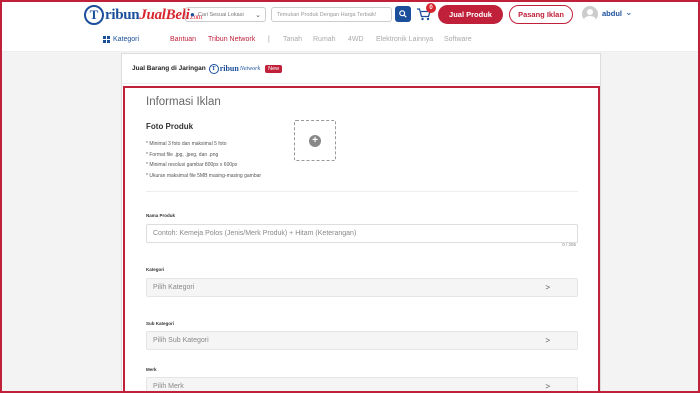 The width and height of the screenshot is (700, 393). I want to click on location-placeholder: Cari Sesuai Lokasi, so click(220, 14).